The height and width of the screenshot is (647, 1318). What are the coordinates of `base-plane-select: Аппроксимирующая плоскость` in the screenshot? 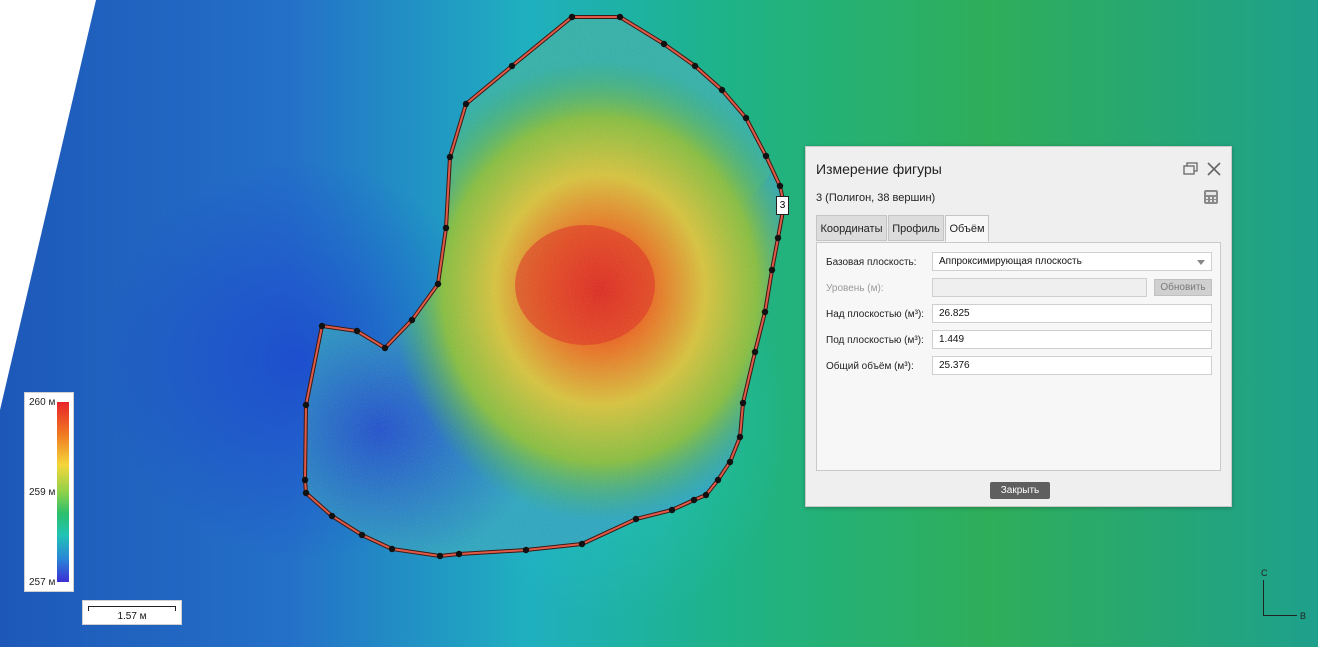 It's located at (1072, 261).